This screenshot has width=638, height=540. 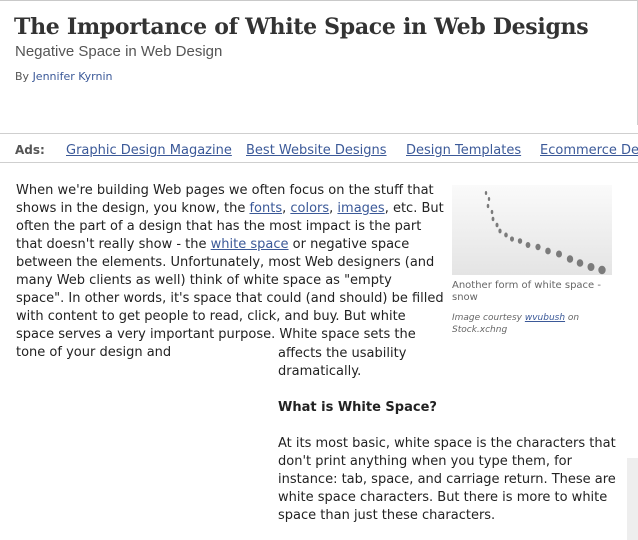 I want to click on ad-link-best-website-designs: Best Website Designs, so click(x=316, y=150).